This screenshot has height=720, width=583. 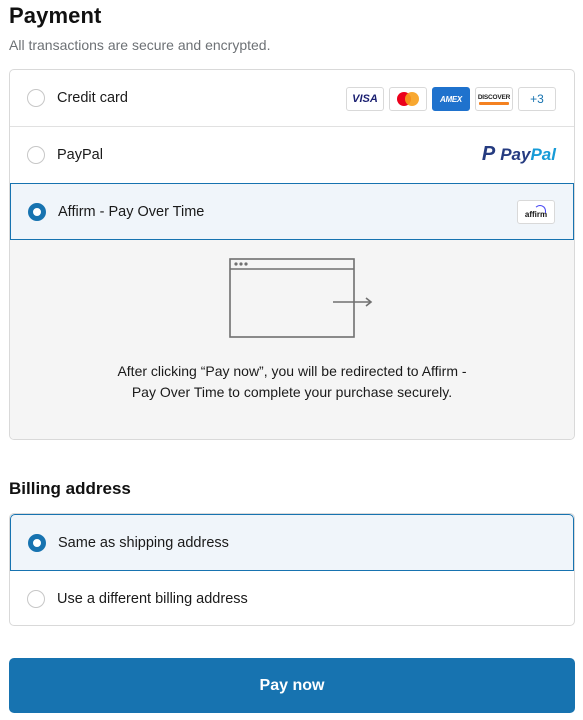 What do you see at coordinates (292, 155) in the screenshot?
I see `payment-option-paypal: PayPal P Pay Pal` at bounding box center [292, 155].